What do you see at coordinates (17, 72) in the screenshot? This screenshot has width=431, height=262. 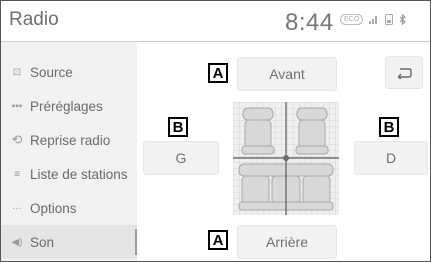 I see `source-icon: ⊡` at bounding box center [17, 72].